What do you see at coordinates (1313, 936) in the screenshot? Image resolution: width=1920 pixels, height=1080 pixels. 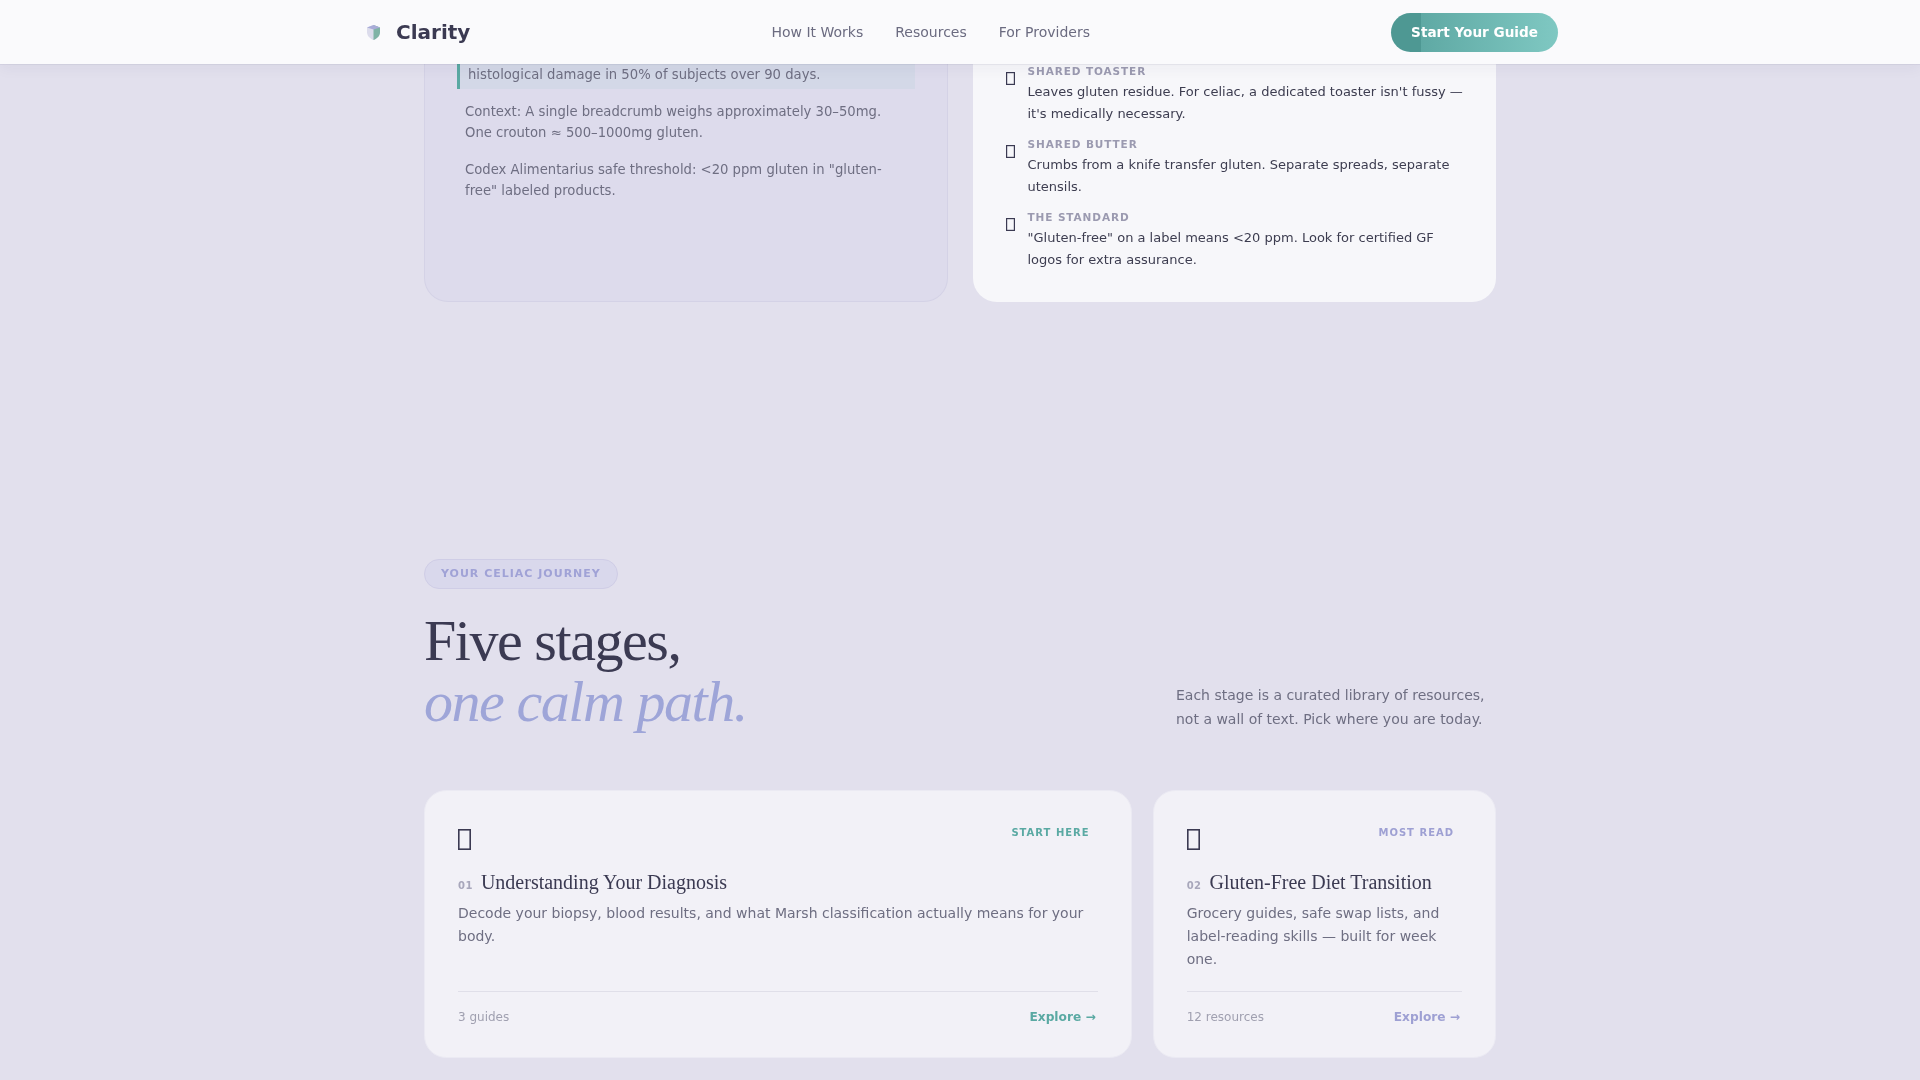 I see `stage-description: Grocery guides, safe swap lists, and label-reading skills — built for week one.` at bounding box center [1313, 936].